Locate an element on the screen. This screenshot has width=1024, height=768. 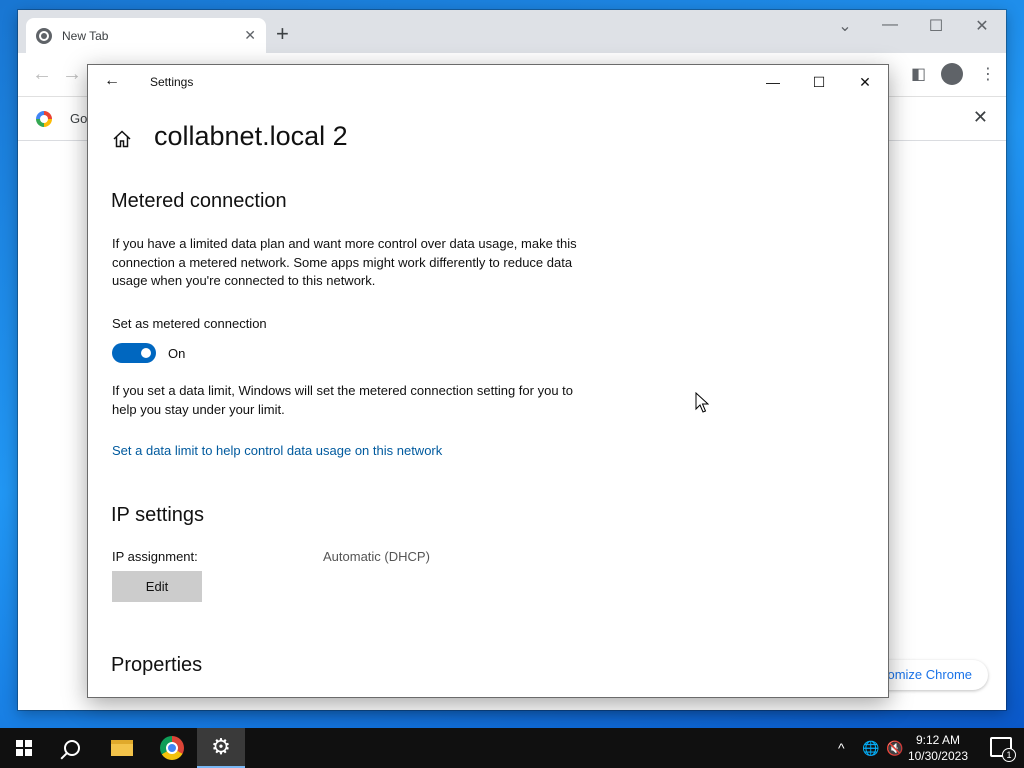
taskbar: ⚙ ^ 🌐 🔇 9:12 AM 10/30/2023 1 is located at coordinates (512, 748).